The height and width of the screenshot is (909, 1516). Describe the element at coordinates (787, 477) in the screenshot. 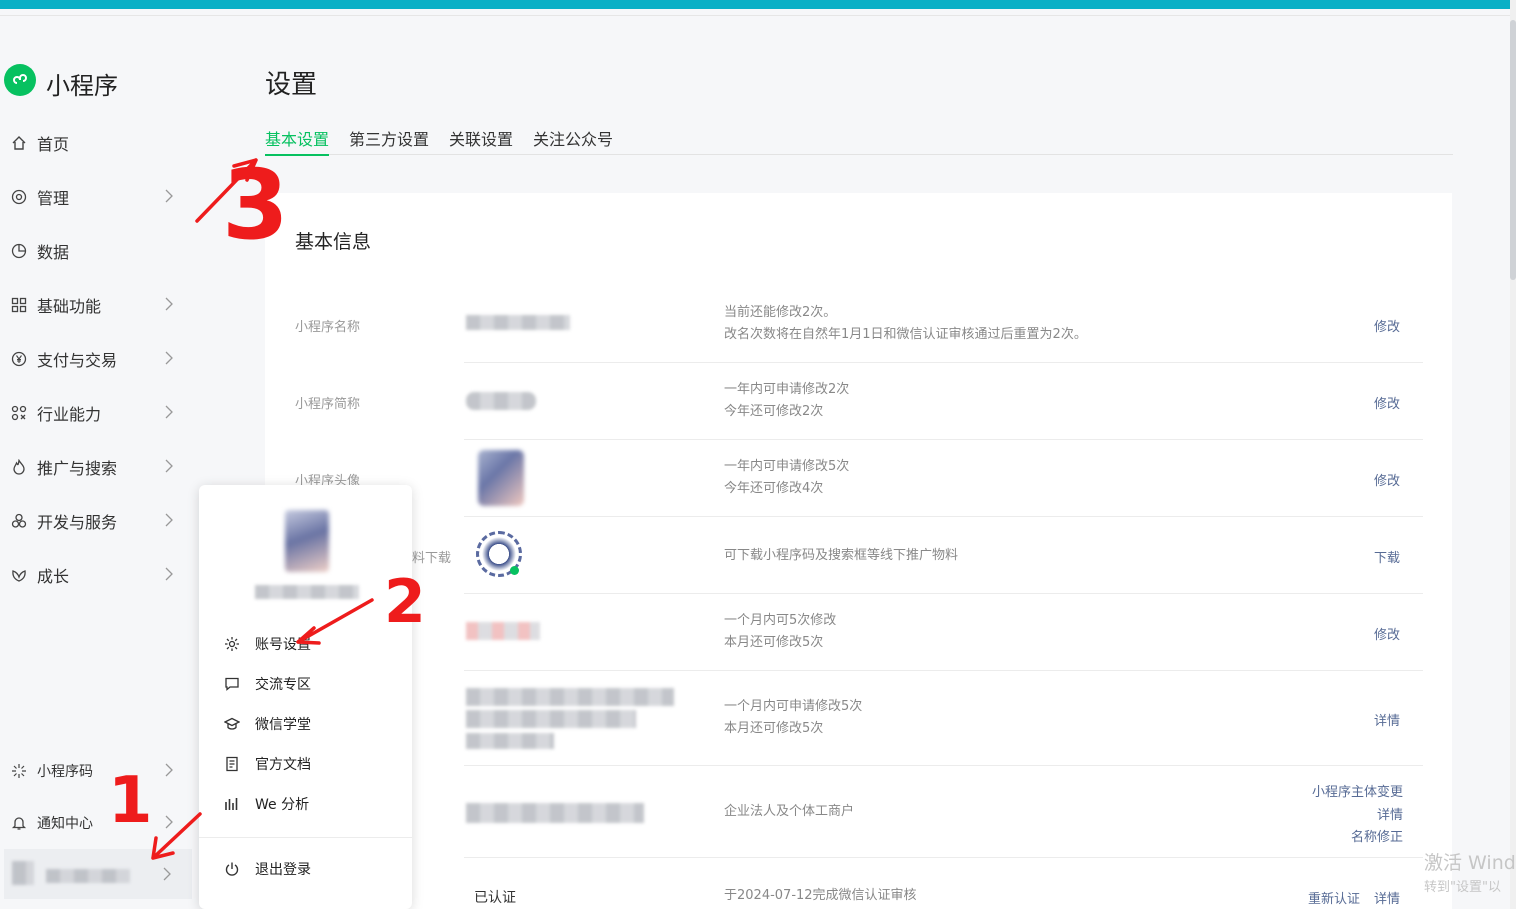

I see `row-description: 一年内可申请修改5次 今年还可修改4次` at that location.